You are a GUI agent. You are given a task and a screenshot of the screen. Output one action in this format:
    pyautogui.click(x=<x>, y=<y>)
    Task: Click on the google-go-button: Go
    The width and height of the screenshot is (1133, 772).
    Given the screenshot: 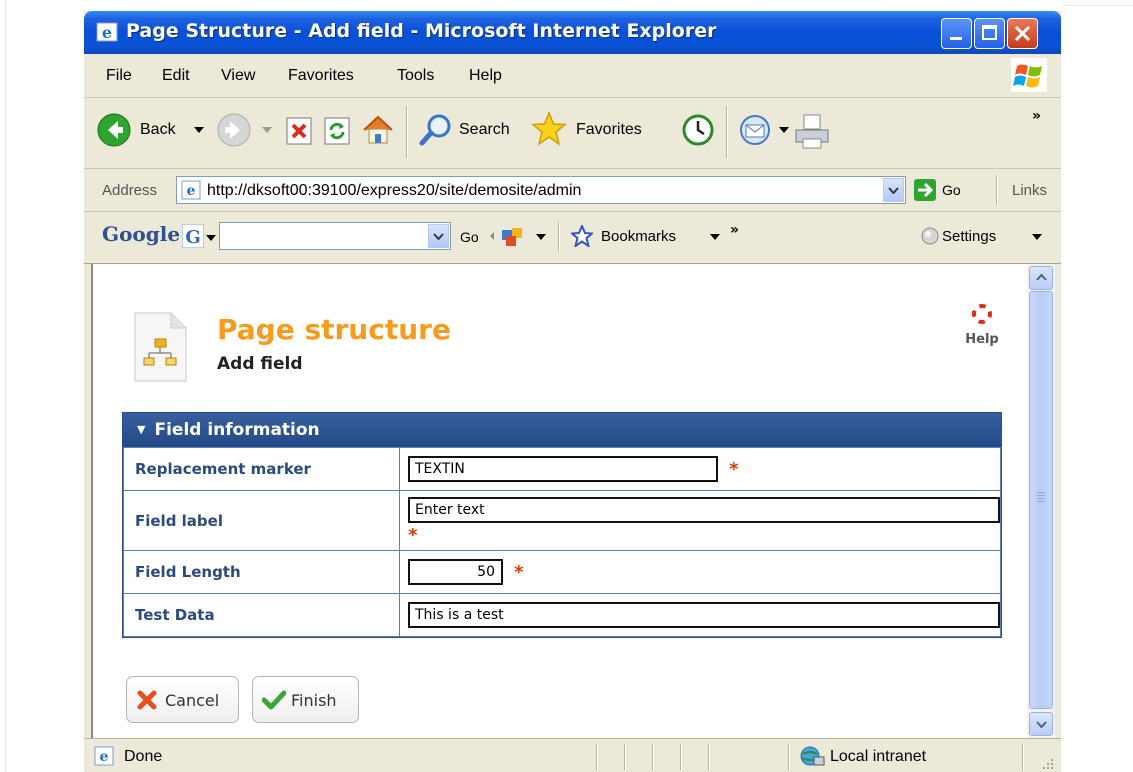 What is the action you would take?
    pyautogui.click(x=469, y=237)
    